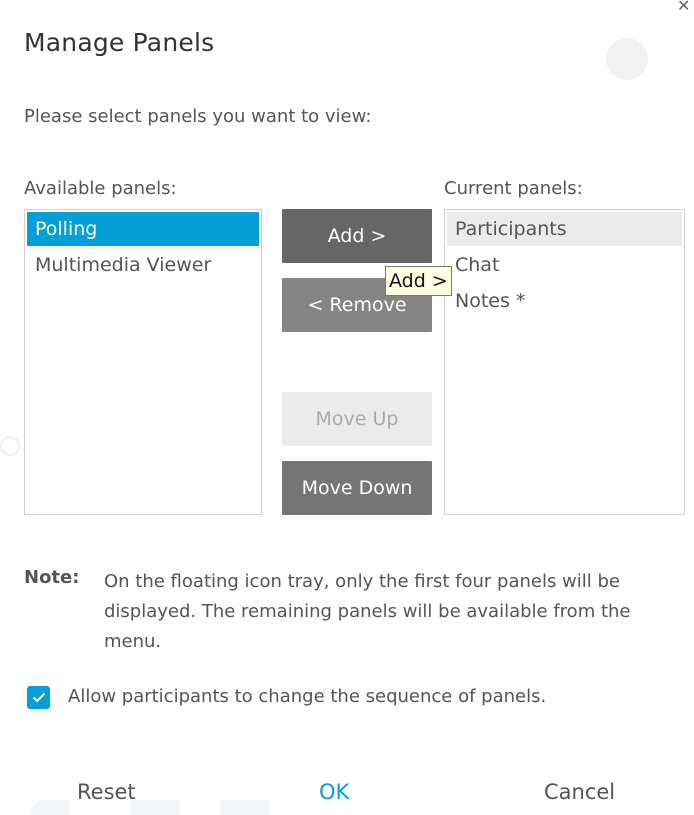 Image resolution: width=694 pixels, height=815 pixels. I want to click on checkmark-icon, so click(38, 697).